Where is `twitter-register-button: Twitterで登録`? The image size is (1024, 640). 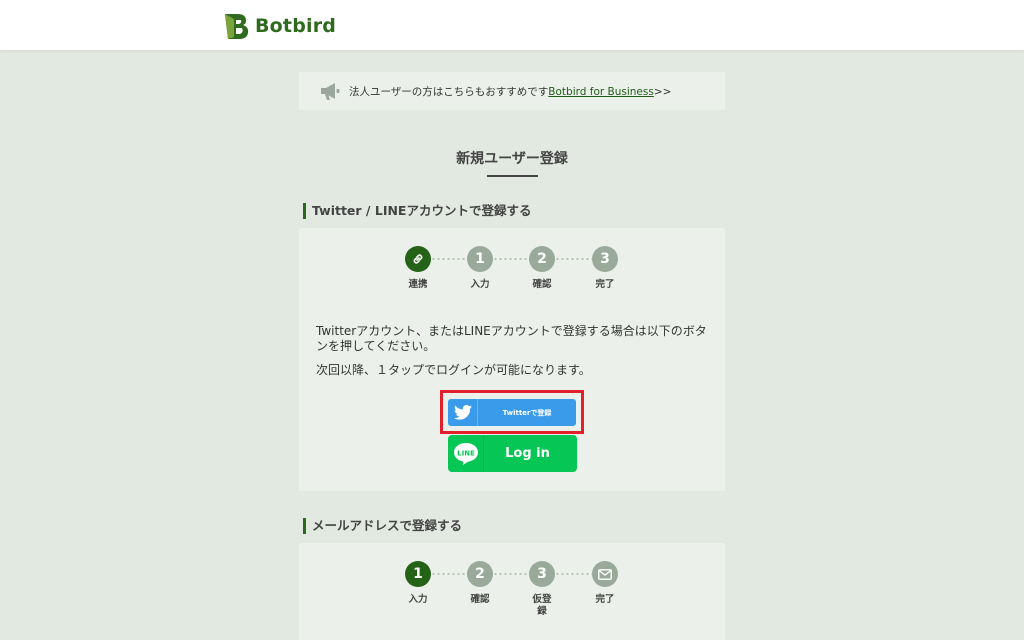 twitter-register-button: Twitterで登録 is located at coordinates (512, 412).